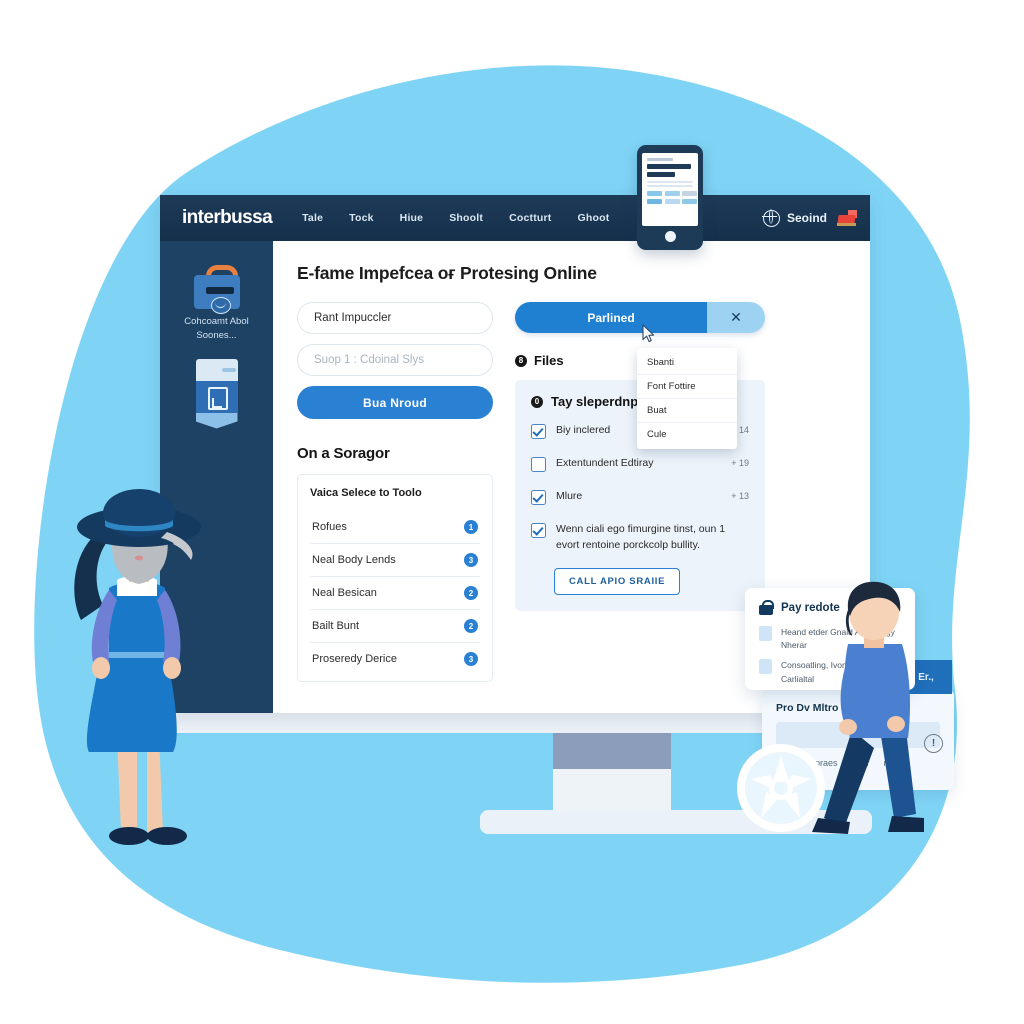 The image size is (1024, 1024). I want to click on list-item: Rofues 1, so click(395, 527).